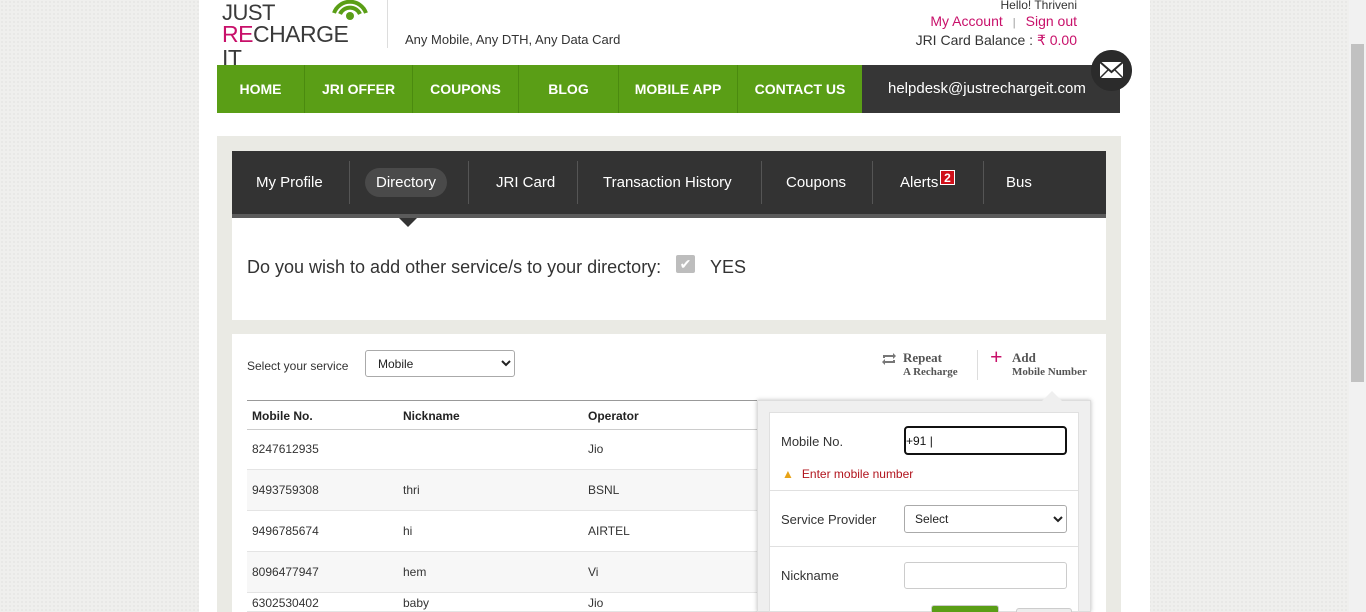 This screenshot has height=612, width=1366. What do you see at coordinates (285, 531) in the screenshot?
I see `cell-mobile: 9496785674` at bounding box center [285, 531].